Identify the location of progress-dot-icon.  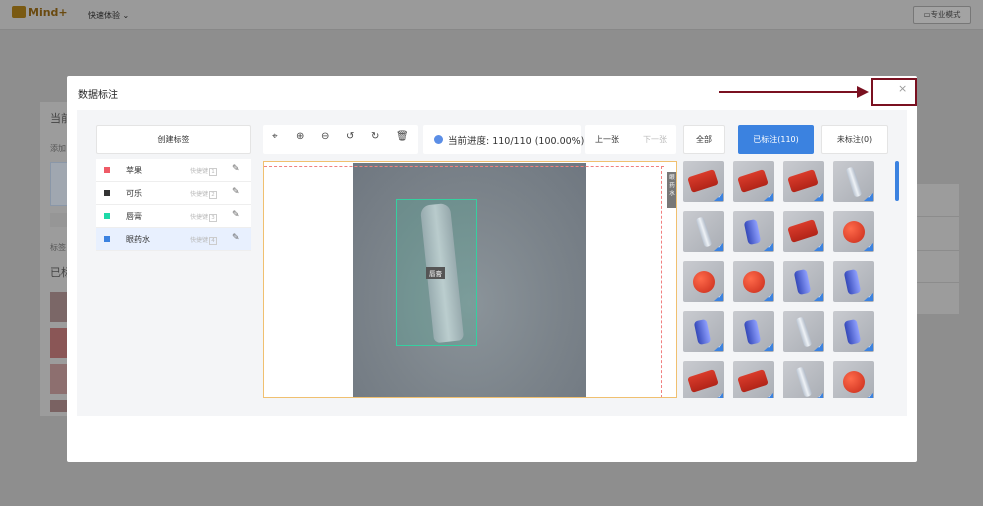
(438, 139).